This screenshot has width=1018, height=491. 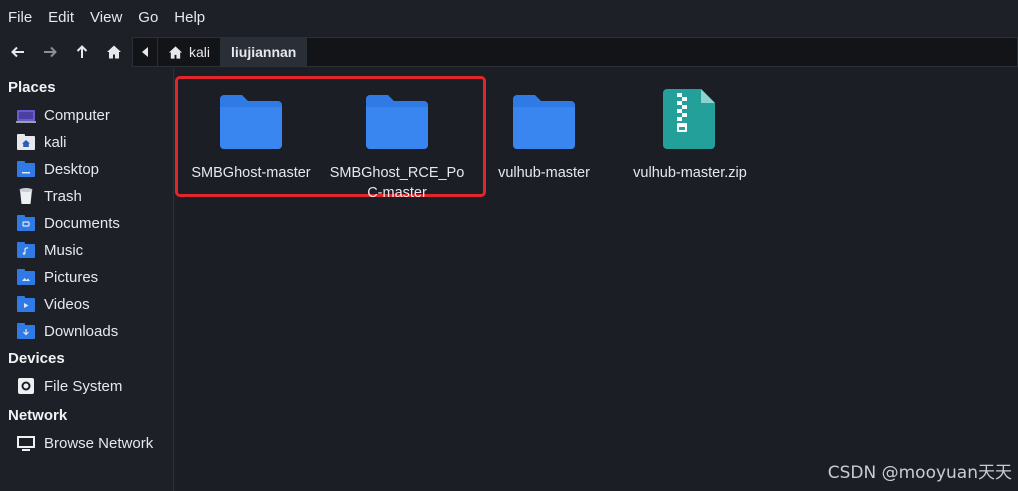 I want to click on network-heading: Network, so click(x=38, y=415).